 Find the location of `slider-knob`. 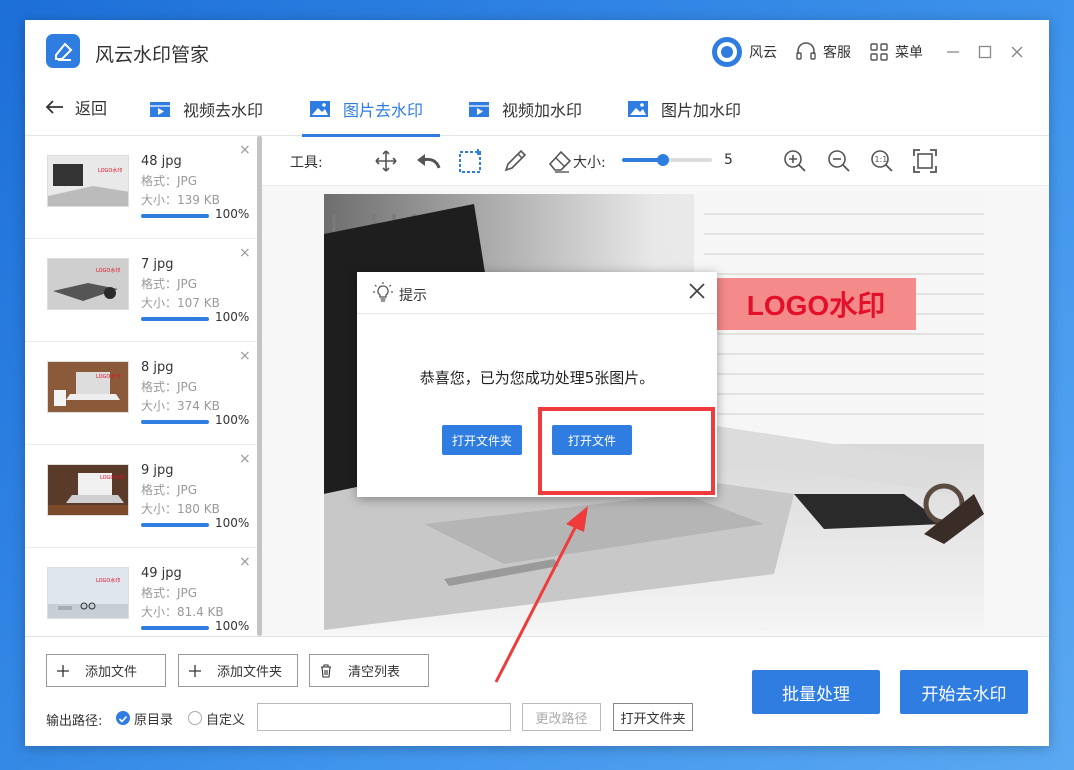

slider-knob is located at coordinates (663, 160).